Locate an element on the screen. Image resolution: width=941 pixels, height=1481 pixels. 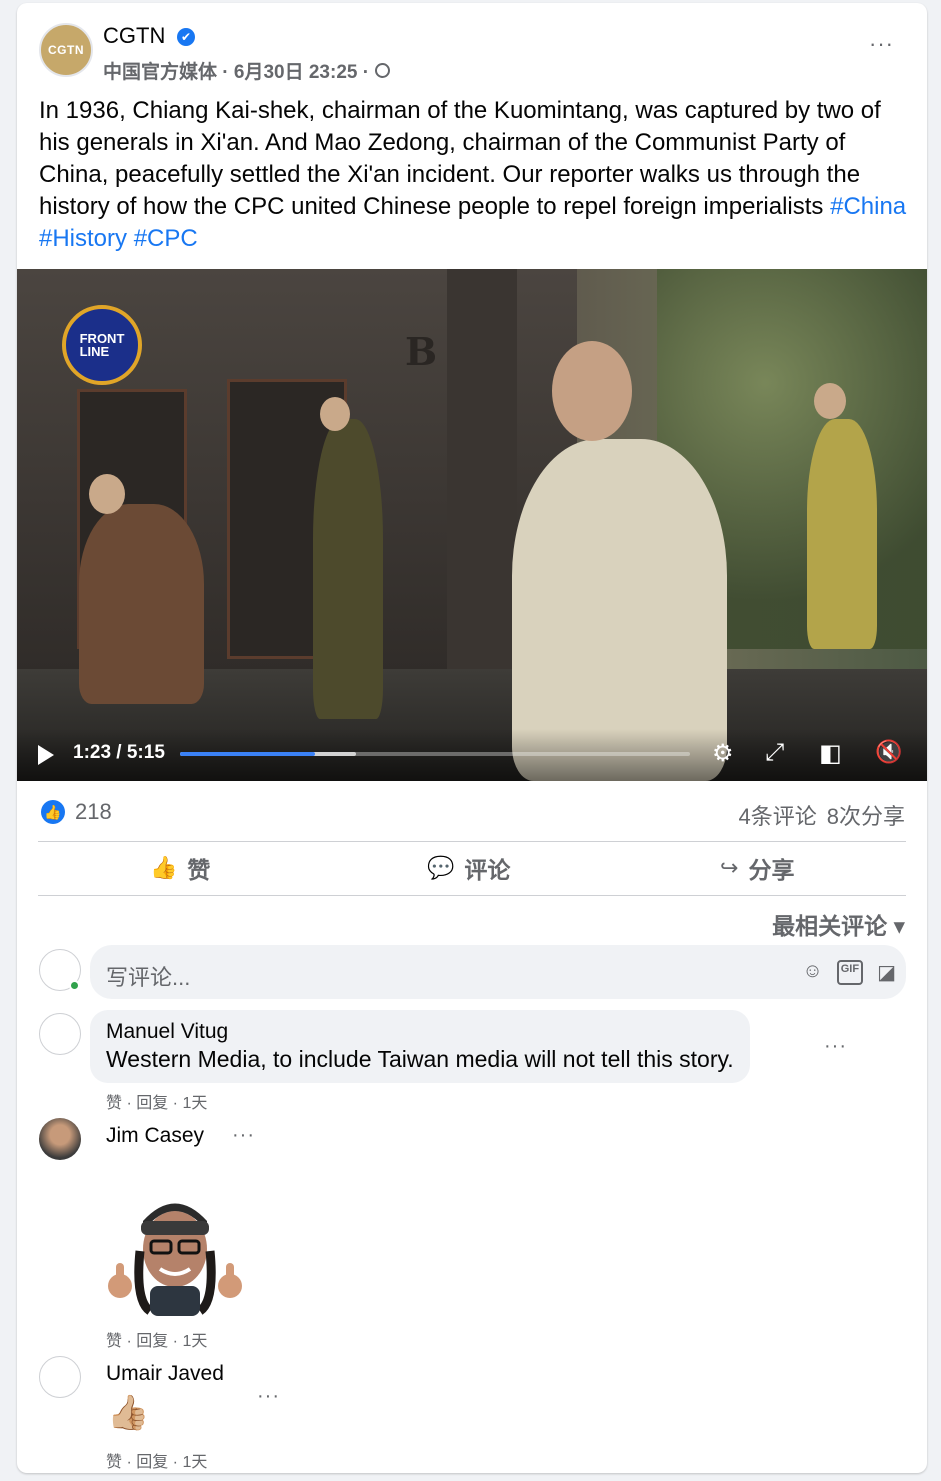
page-logo-text: CGTN is located at coordinates (66, 50).